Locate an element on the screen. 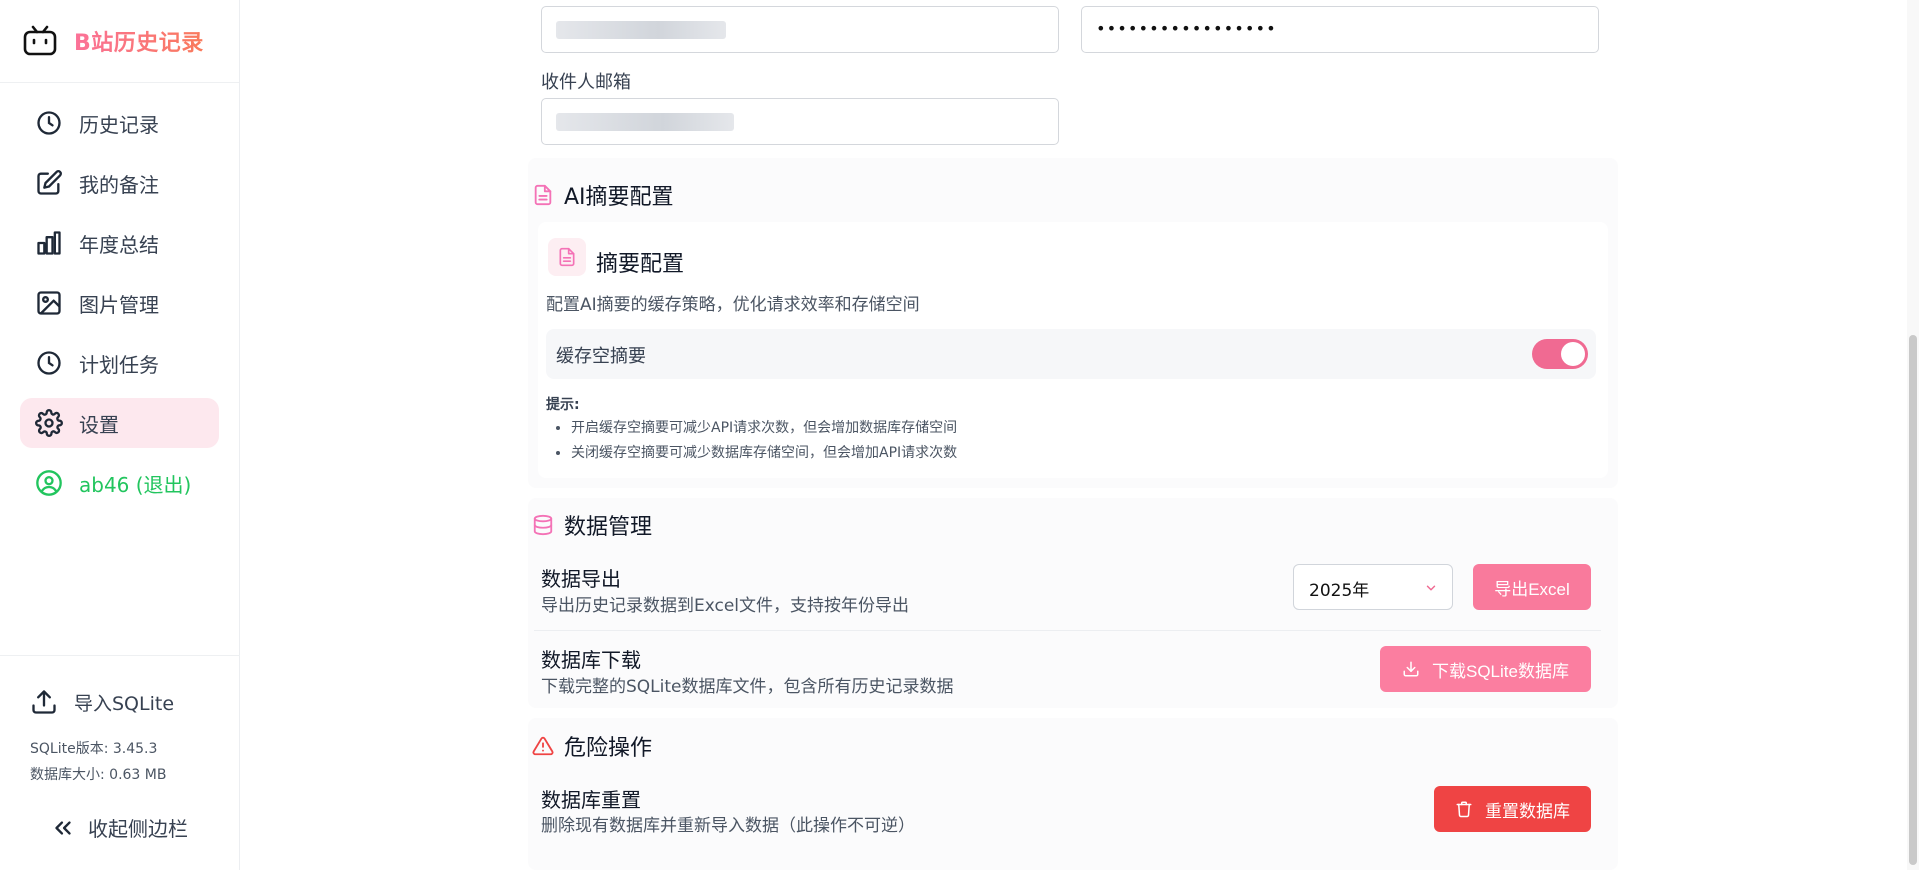 The image size is (1919, 870). sidebar-item-settings: 设置 is located at coordinates (119, 423).